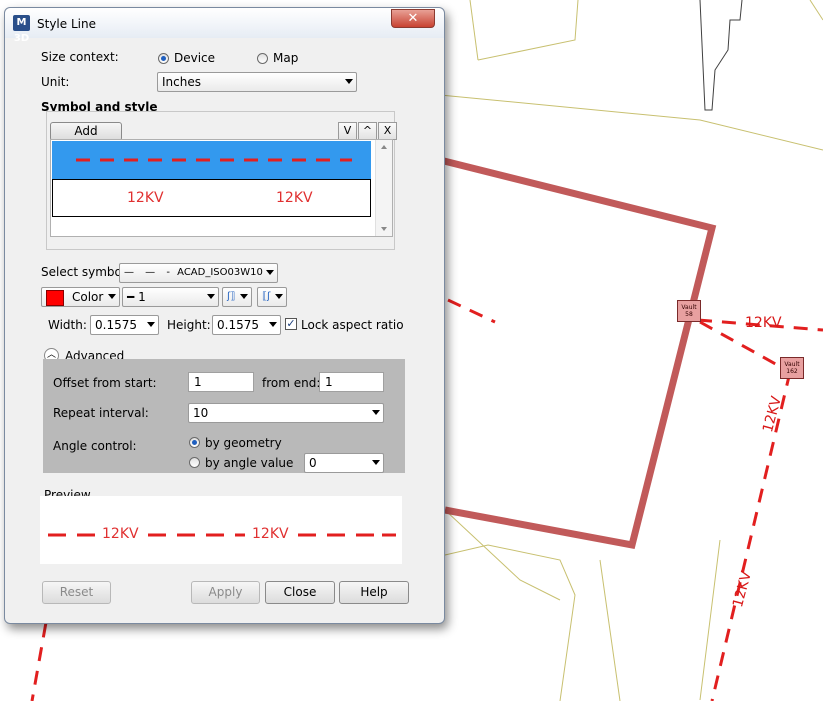  What do you see at coordinates (387, 131) in the screenshot?
I see `remove-symbol-button: X` at bounding box center [387, 131].